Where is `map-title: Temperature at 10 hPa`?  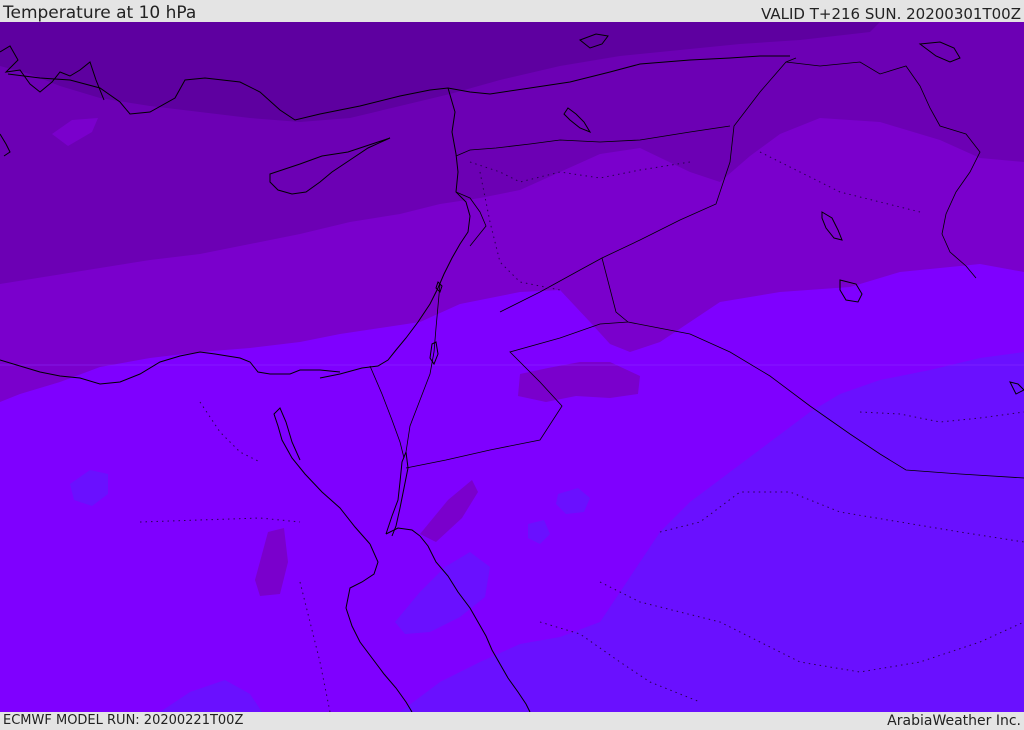
map-title: Temperature at 10 hPa is located at coordinates (100, 13).